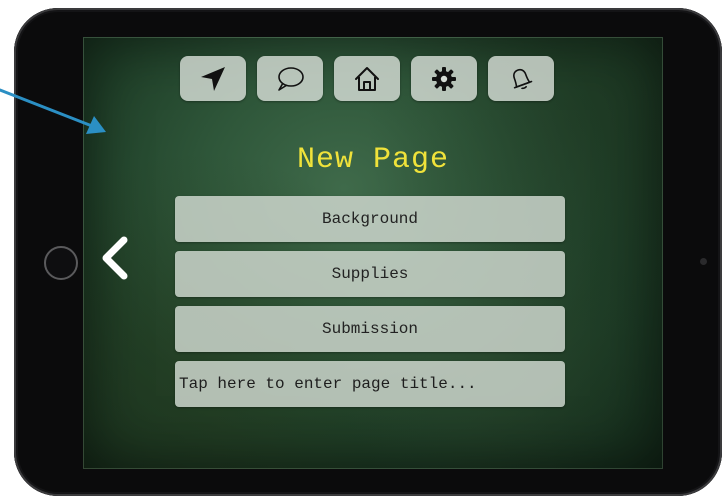 The width and height of the screenshot is (724, 498). Describe the element at coordinates (703, 261) in the screenshot. I see `camera-dot` at that location.